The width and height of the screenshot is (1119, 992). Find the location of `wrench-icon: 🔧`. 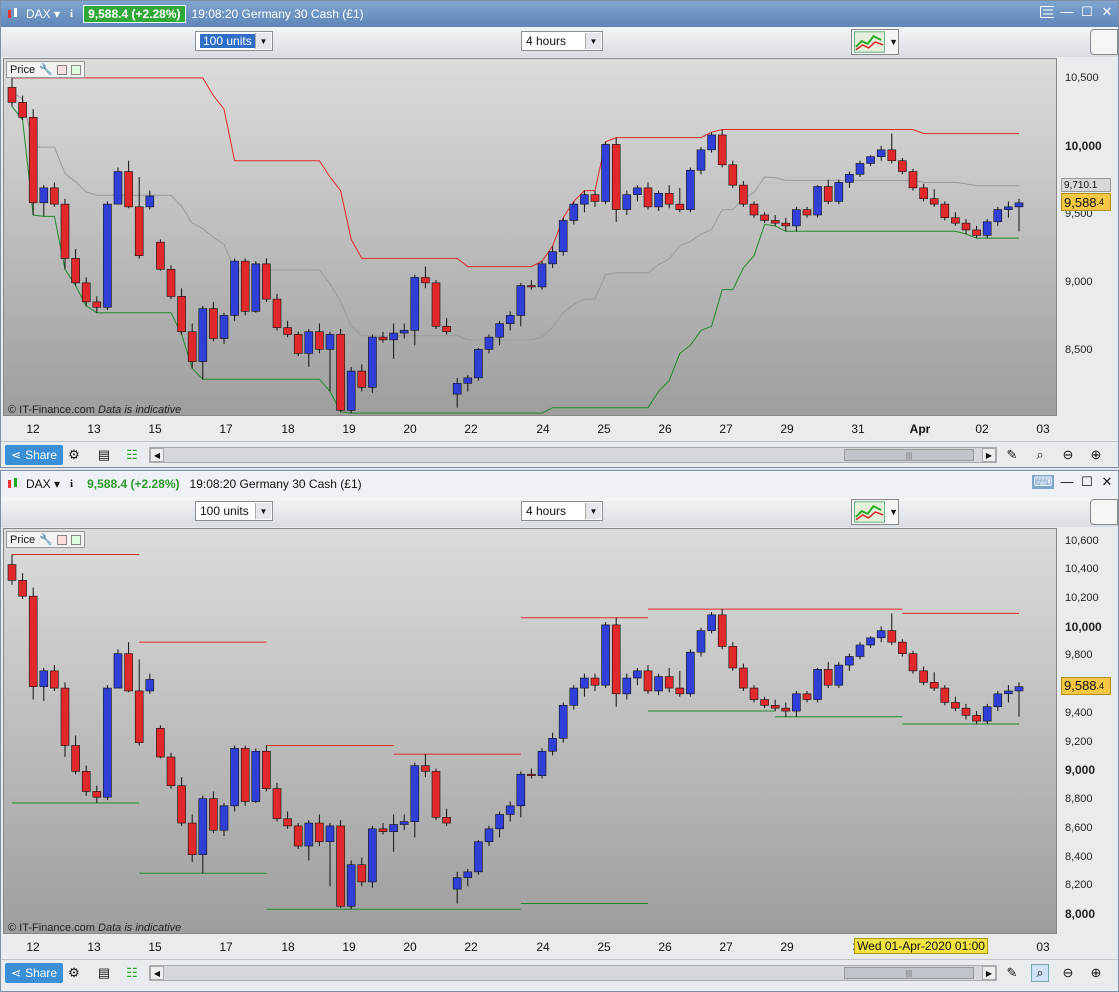

wrench-icon: 🔧 is located at coordinates (46, 539).